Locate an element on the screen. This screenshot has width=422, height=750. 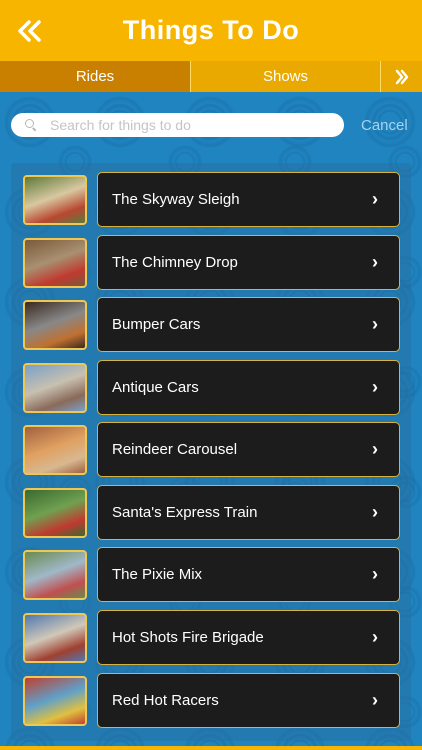
list-item-label: Bumper Cars is located at coordinates (156, 324).